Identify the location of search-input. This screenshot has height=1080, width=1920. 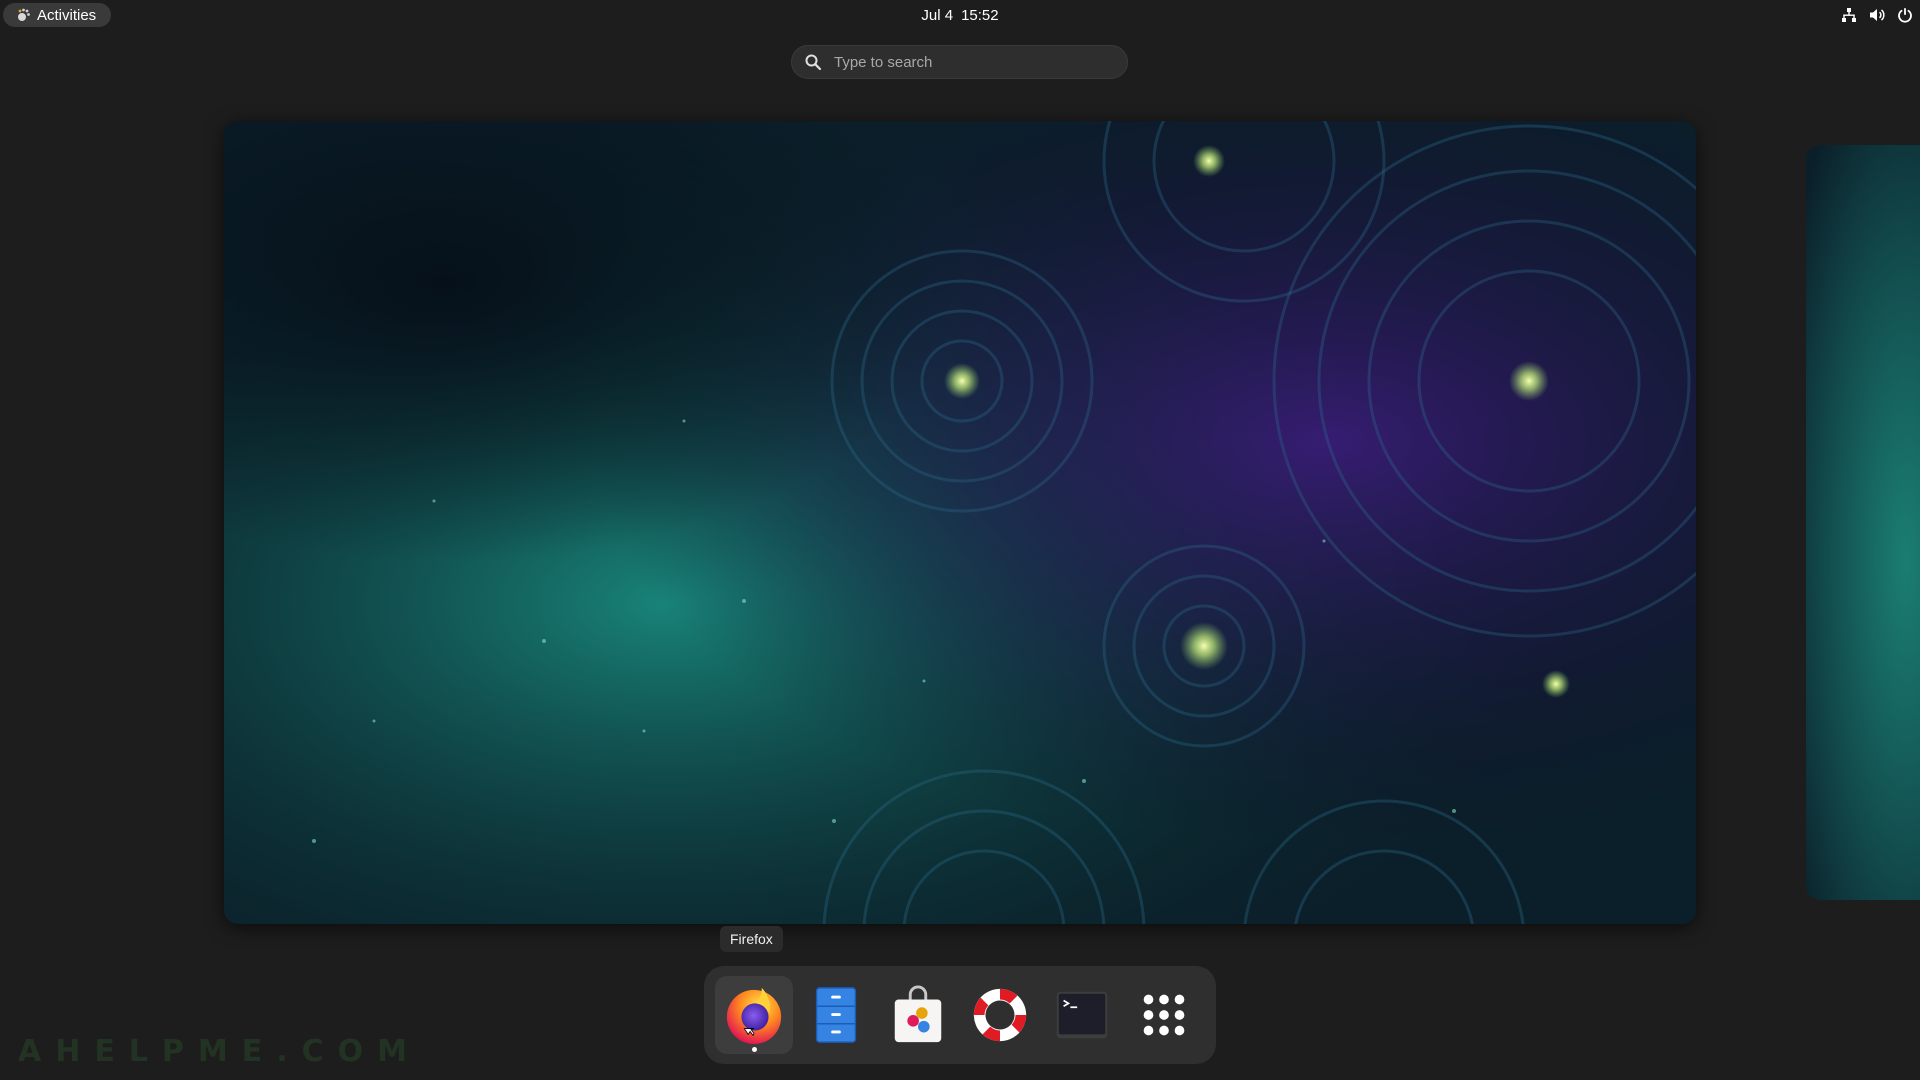
(969, 62).